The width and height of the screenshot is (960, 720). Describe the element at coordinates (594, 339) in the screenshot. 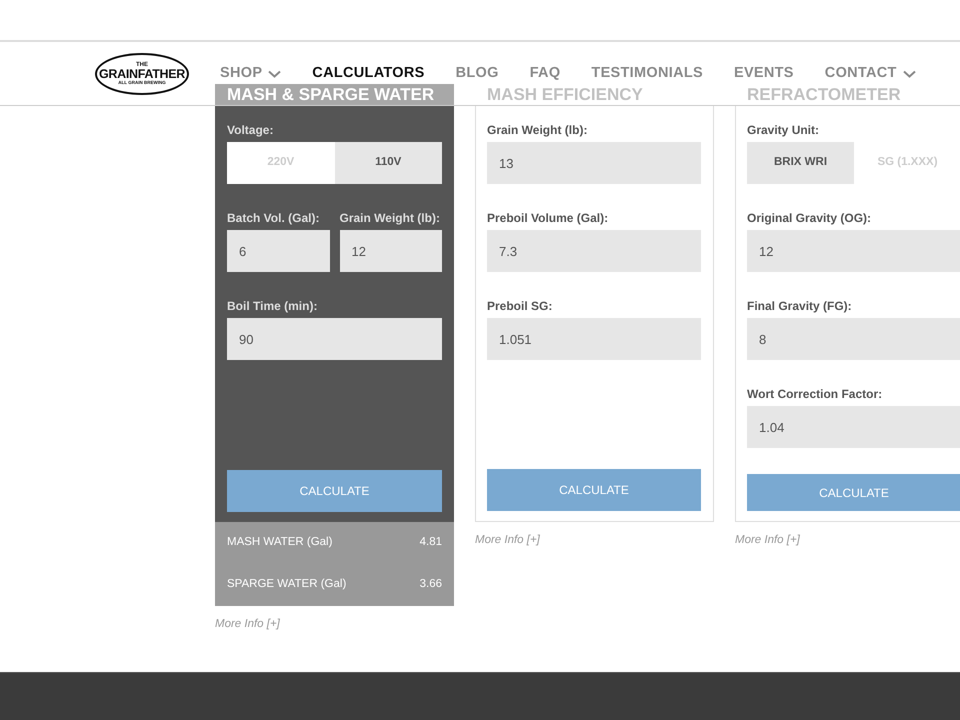

I see `input-field: 1.051` at that location.